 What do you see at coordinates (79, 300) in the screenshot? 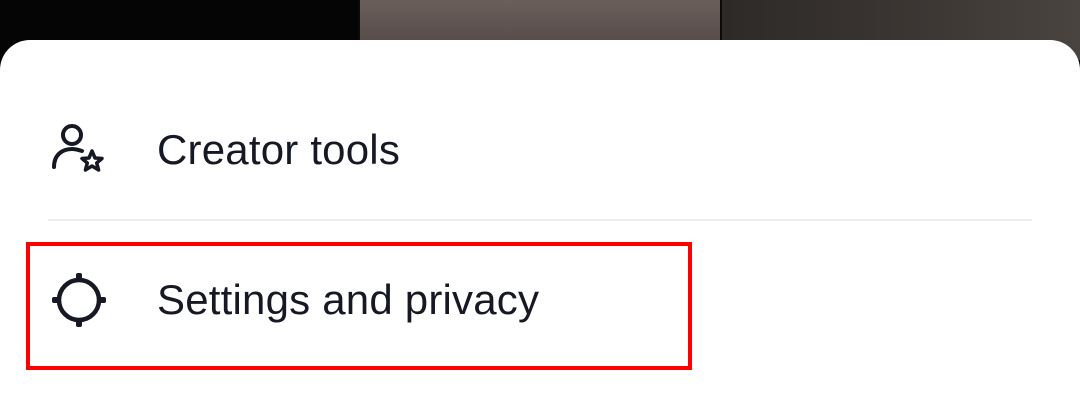
I see `gear-icon` at bounding box center [79, 300].